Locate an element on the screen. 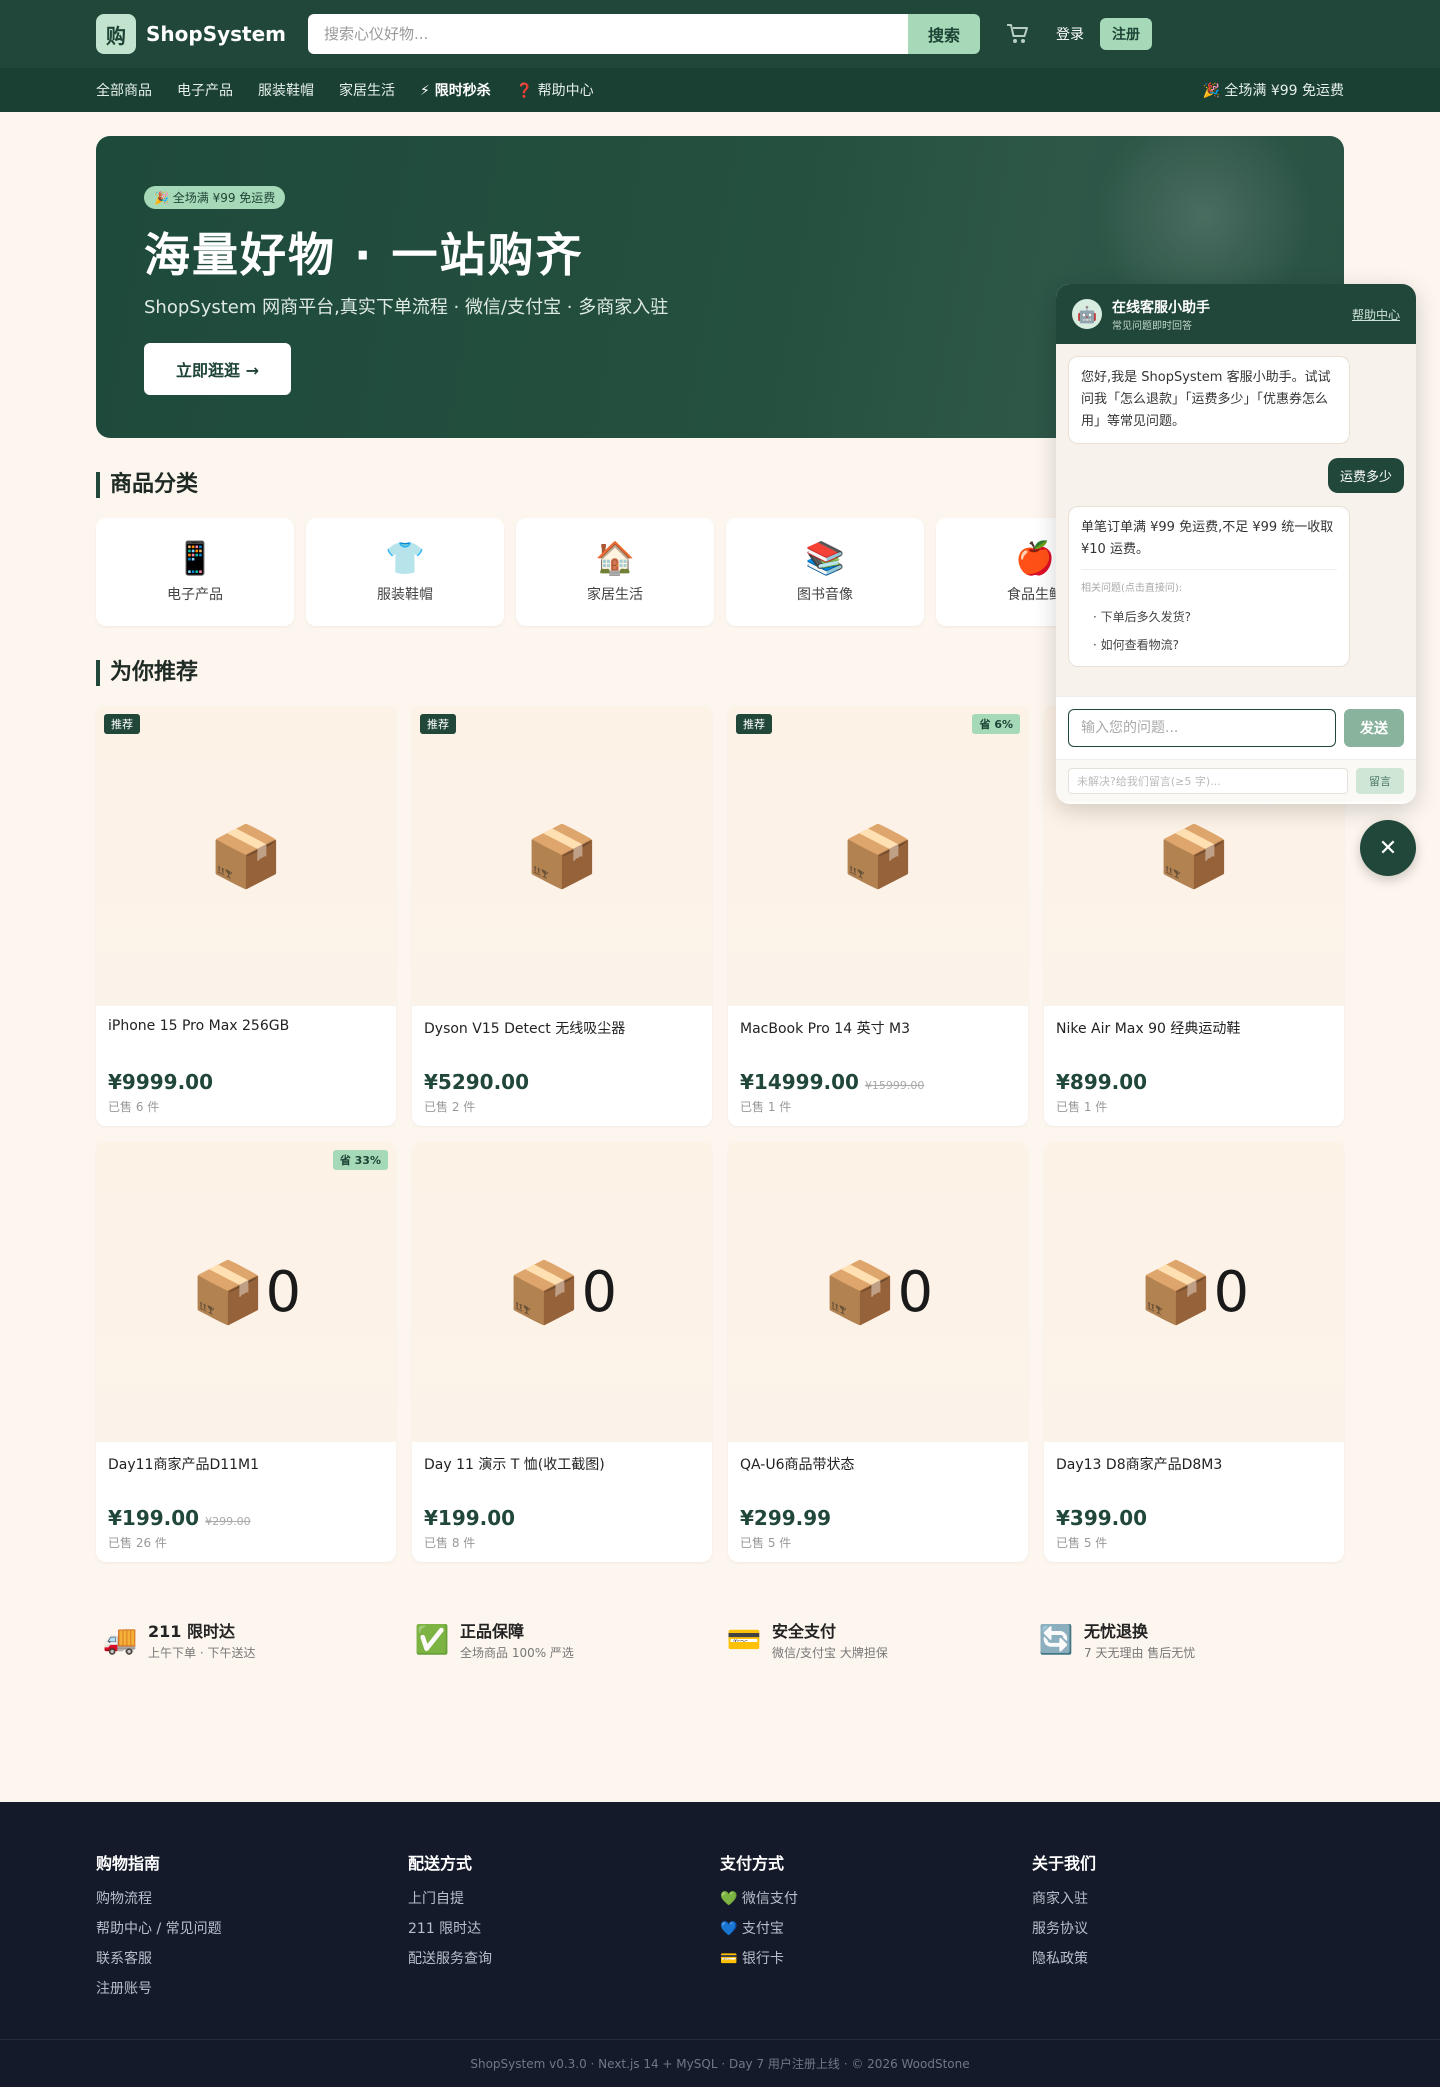 This screenshot has width=1440, height=2087. product-card: 📦 0 Day13 D8商家产品D8M3 ¥399.00 已售 5 件 is located at coordinates (1194, 1352).